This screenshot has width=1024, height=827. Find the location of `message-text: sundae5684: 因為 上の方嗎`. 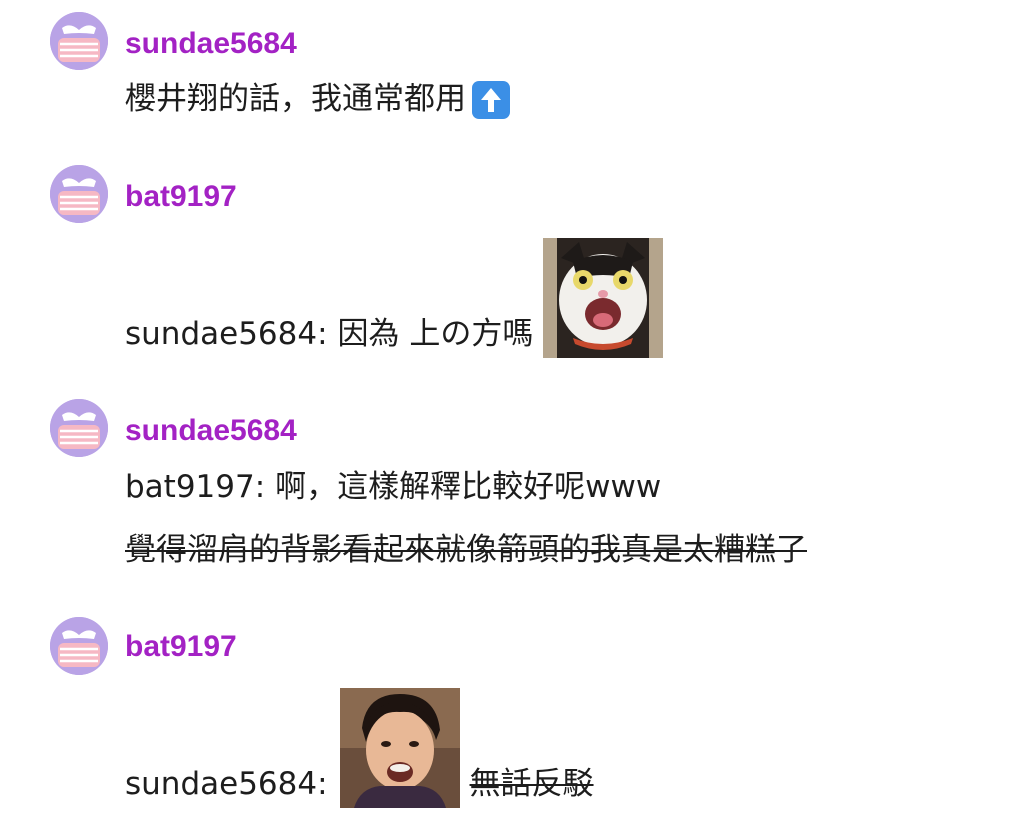

message-text: sundae5684: 因為 上の方嗎 is located at coordinates (394, 297).